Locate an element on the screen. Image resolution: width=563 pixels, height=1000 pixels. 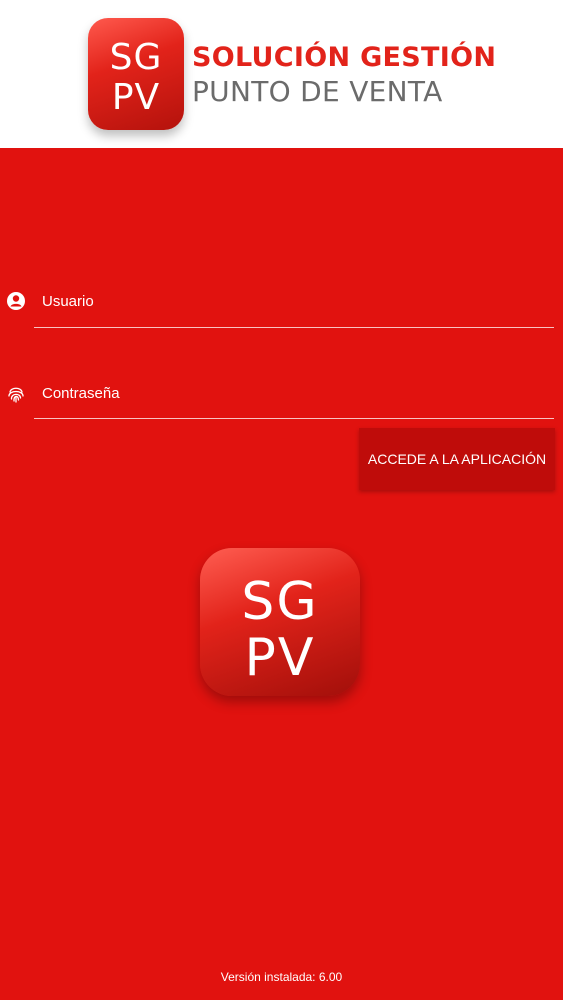
user-icon is located at coordinates (16, 301).